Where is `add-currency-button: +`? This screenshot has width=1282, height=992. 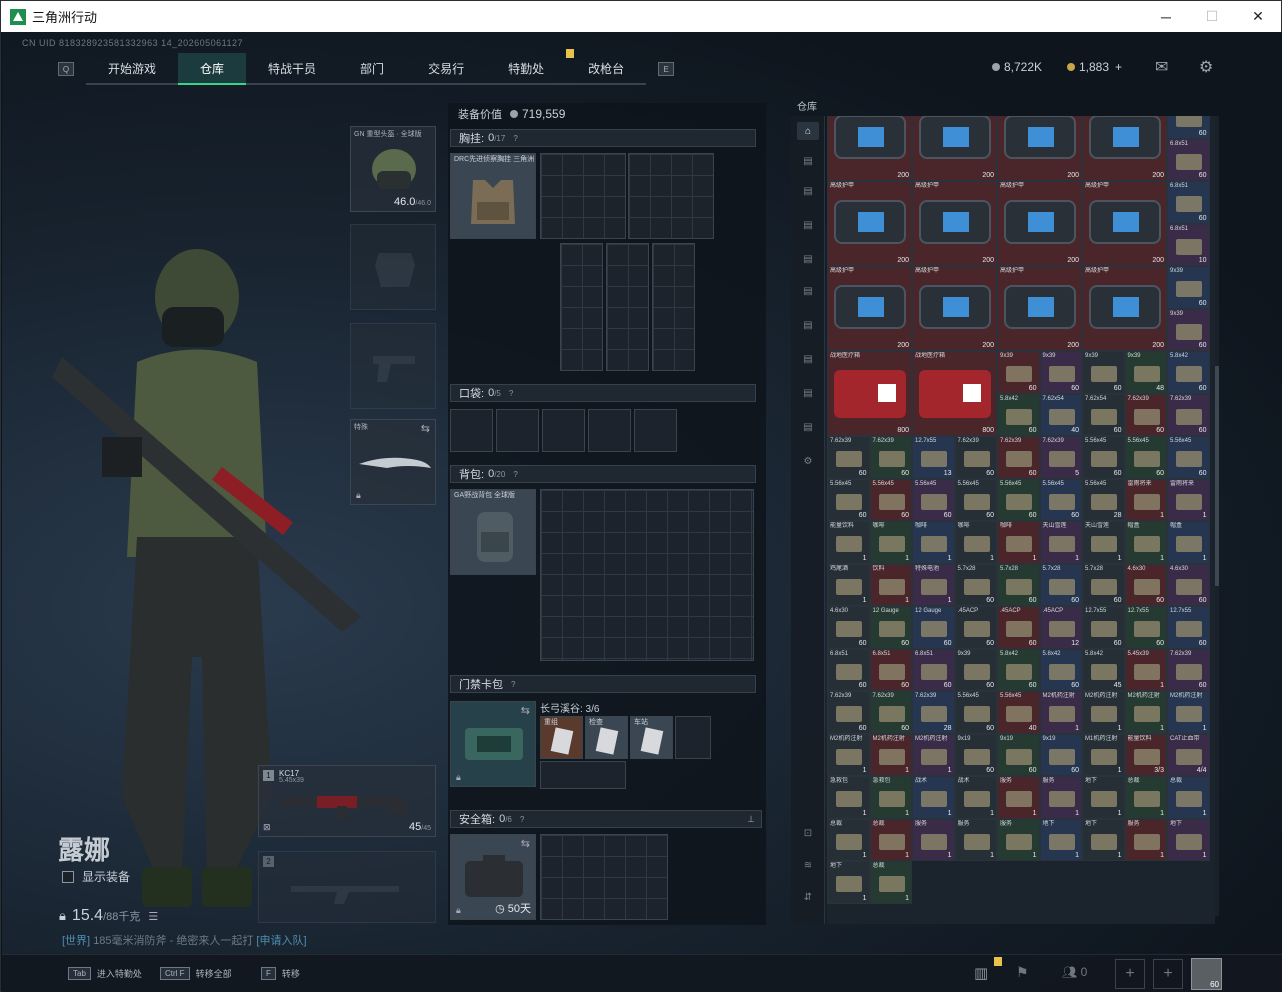 add-currency-button: + is located at coordinates (1118, 67).